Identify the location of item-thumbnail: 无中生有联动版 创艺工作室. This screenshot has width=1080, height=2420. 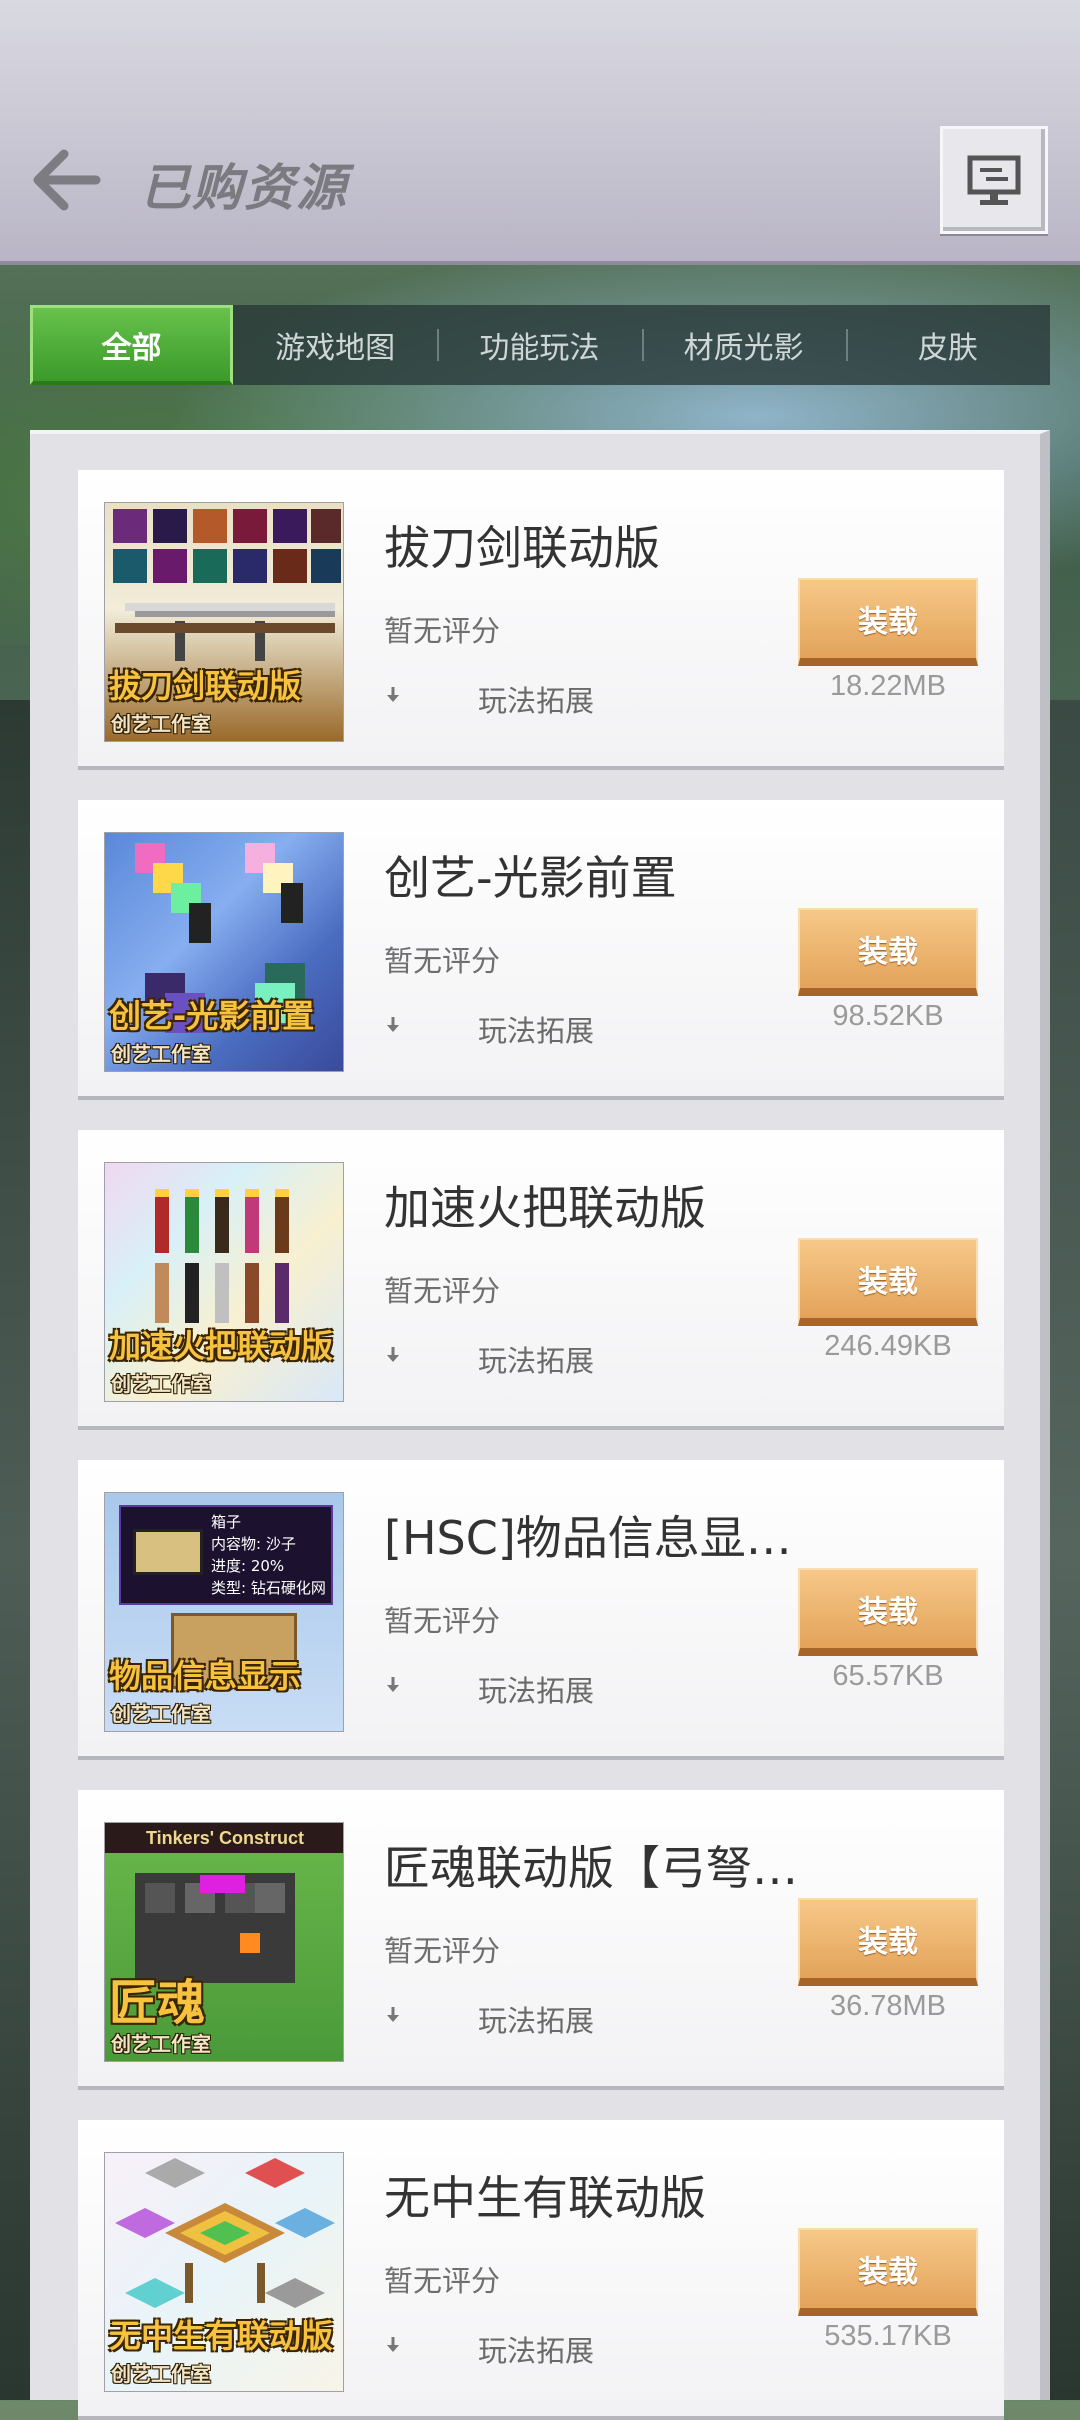
(224, 2272).